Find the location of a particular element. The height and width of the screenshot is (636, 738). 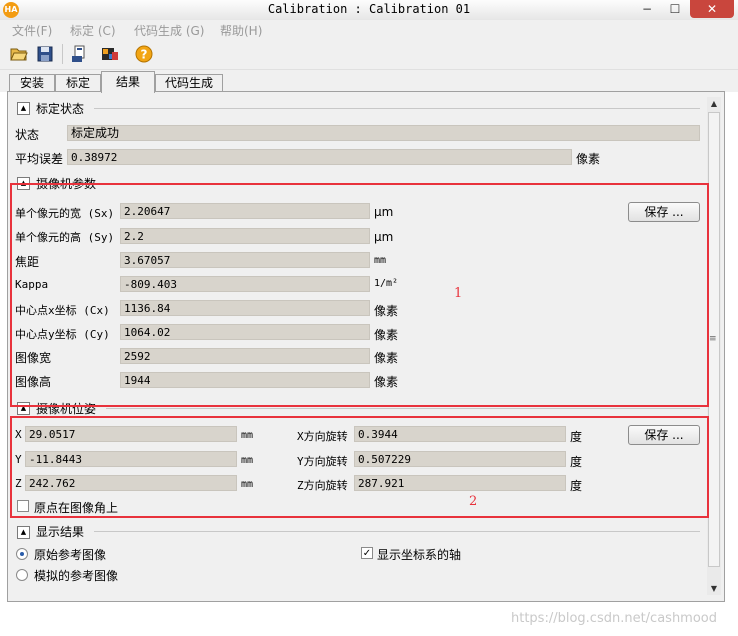

original-image-label: 原始参考图像 is located at coordinates (70, 555).